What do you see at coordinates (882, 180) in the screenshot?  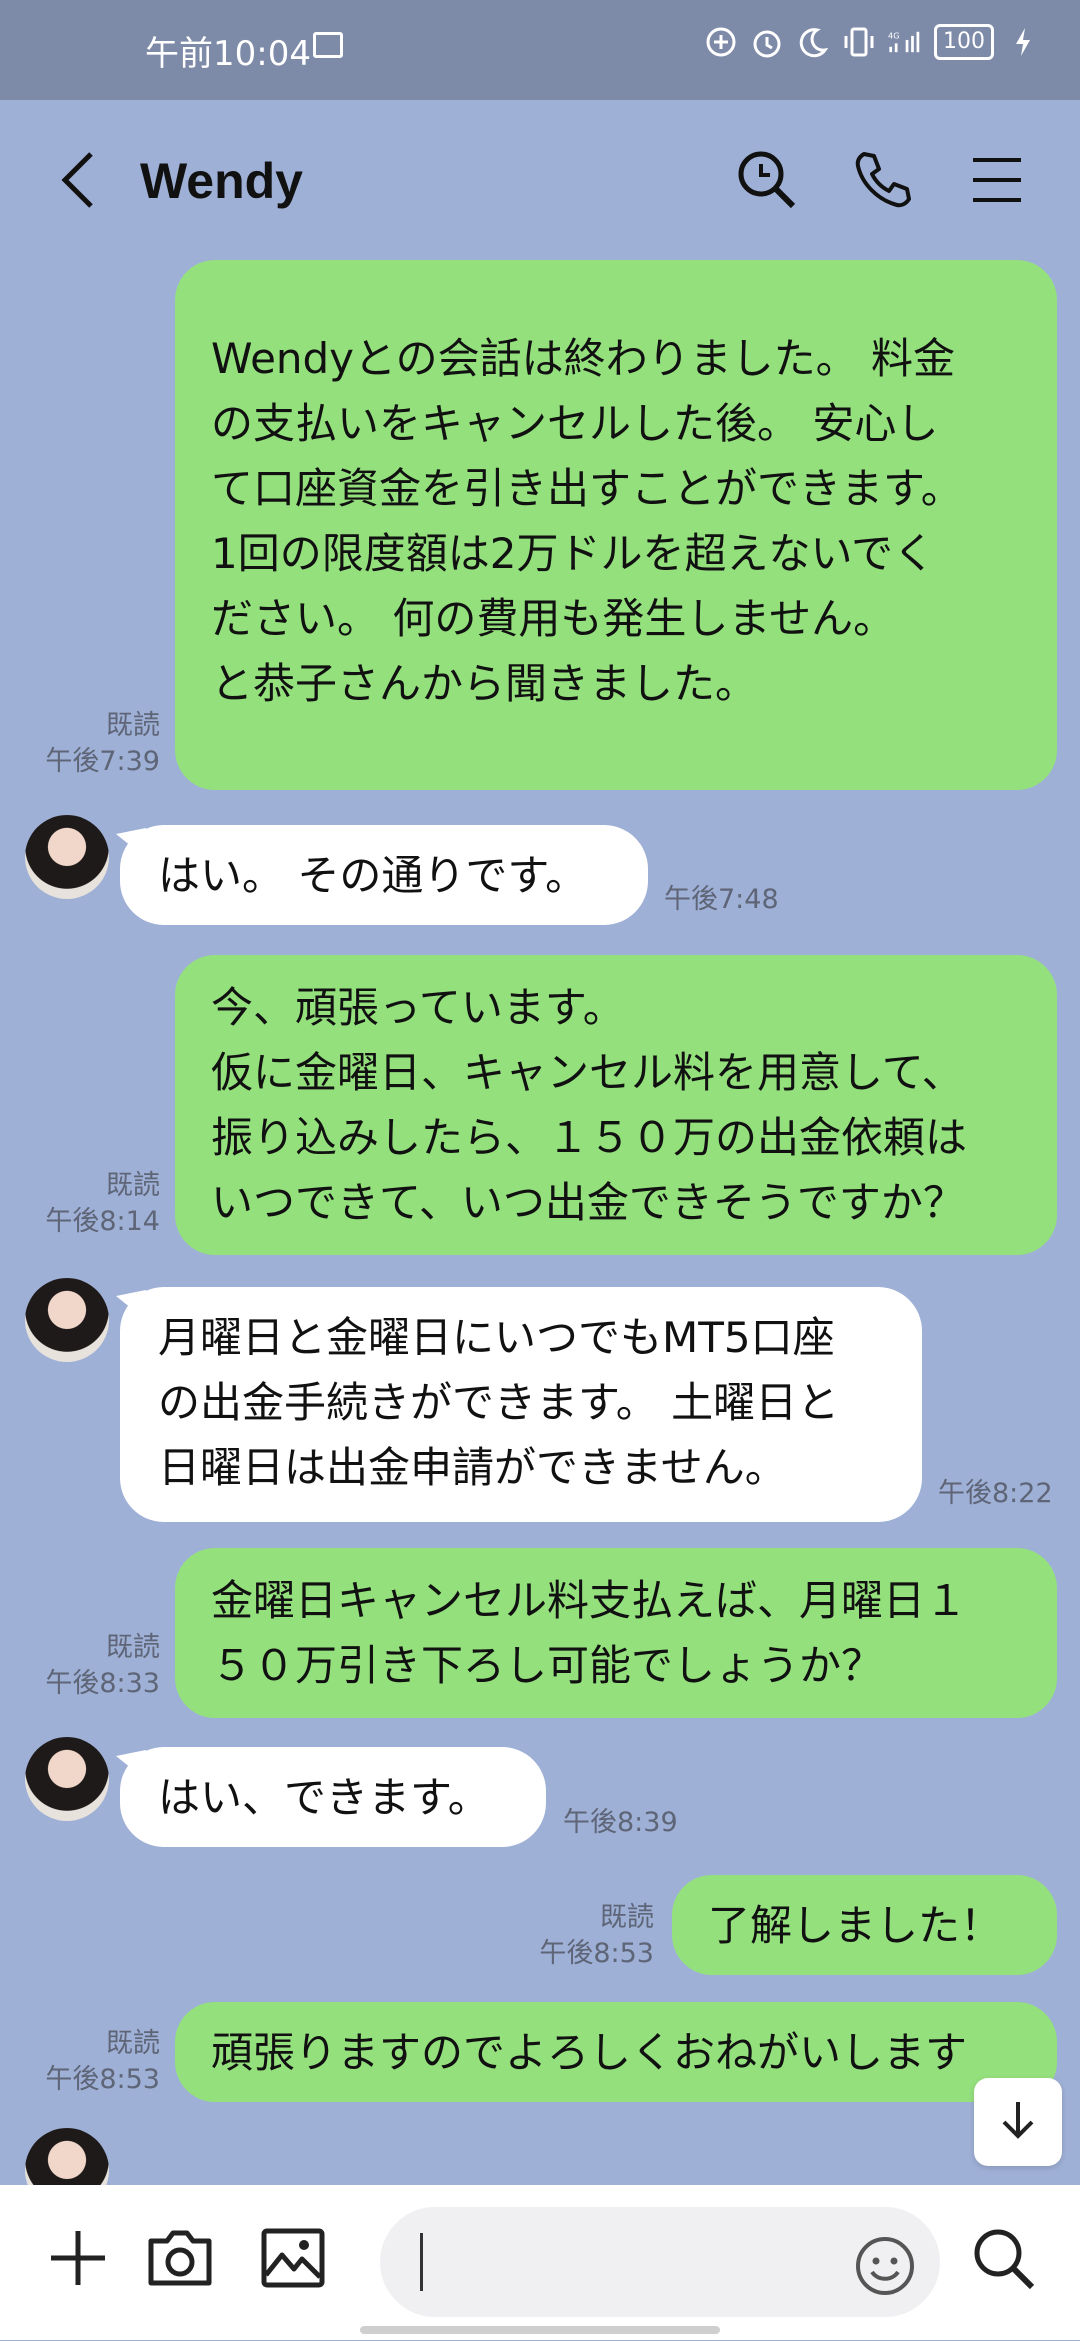 I see `phone-icon` at bounding box center [882, 180].